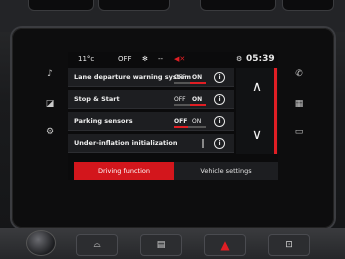 The width and height of the screenshot is (345, 259). I want to click on front-defrost-button: ▤, so click(161, 245).